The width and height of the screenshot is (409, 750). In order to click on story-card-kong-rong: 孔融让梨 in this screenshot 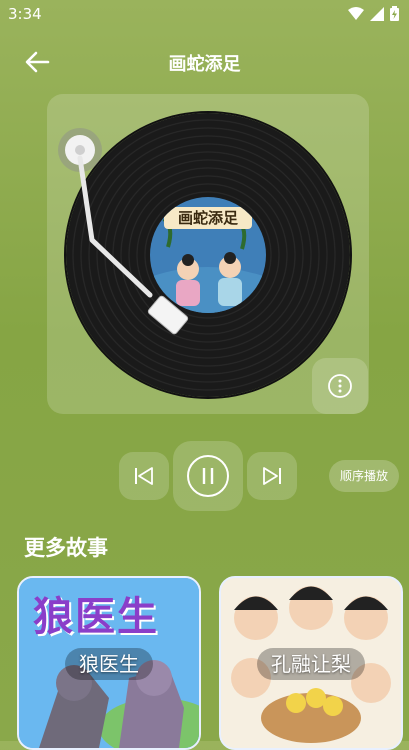, I will do `click(311, 663)`.